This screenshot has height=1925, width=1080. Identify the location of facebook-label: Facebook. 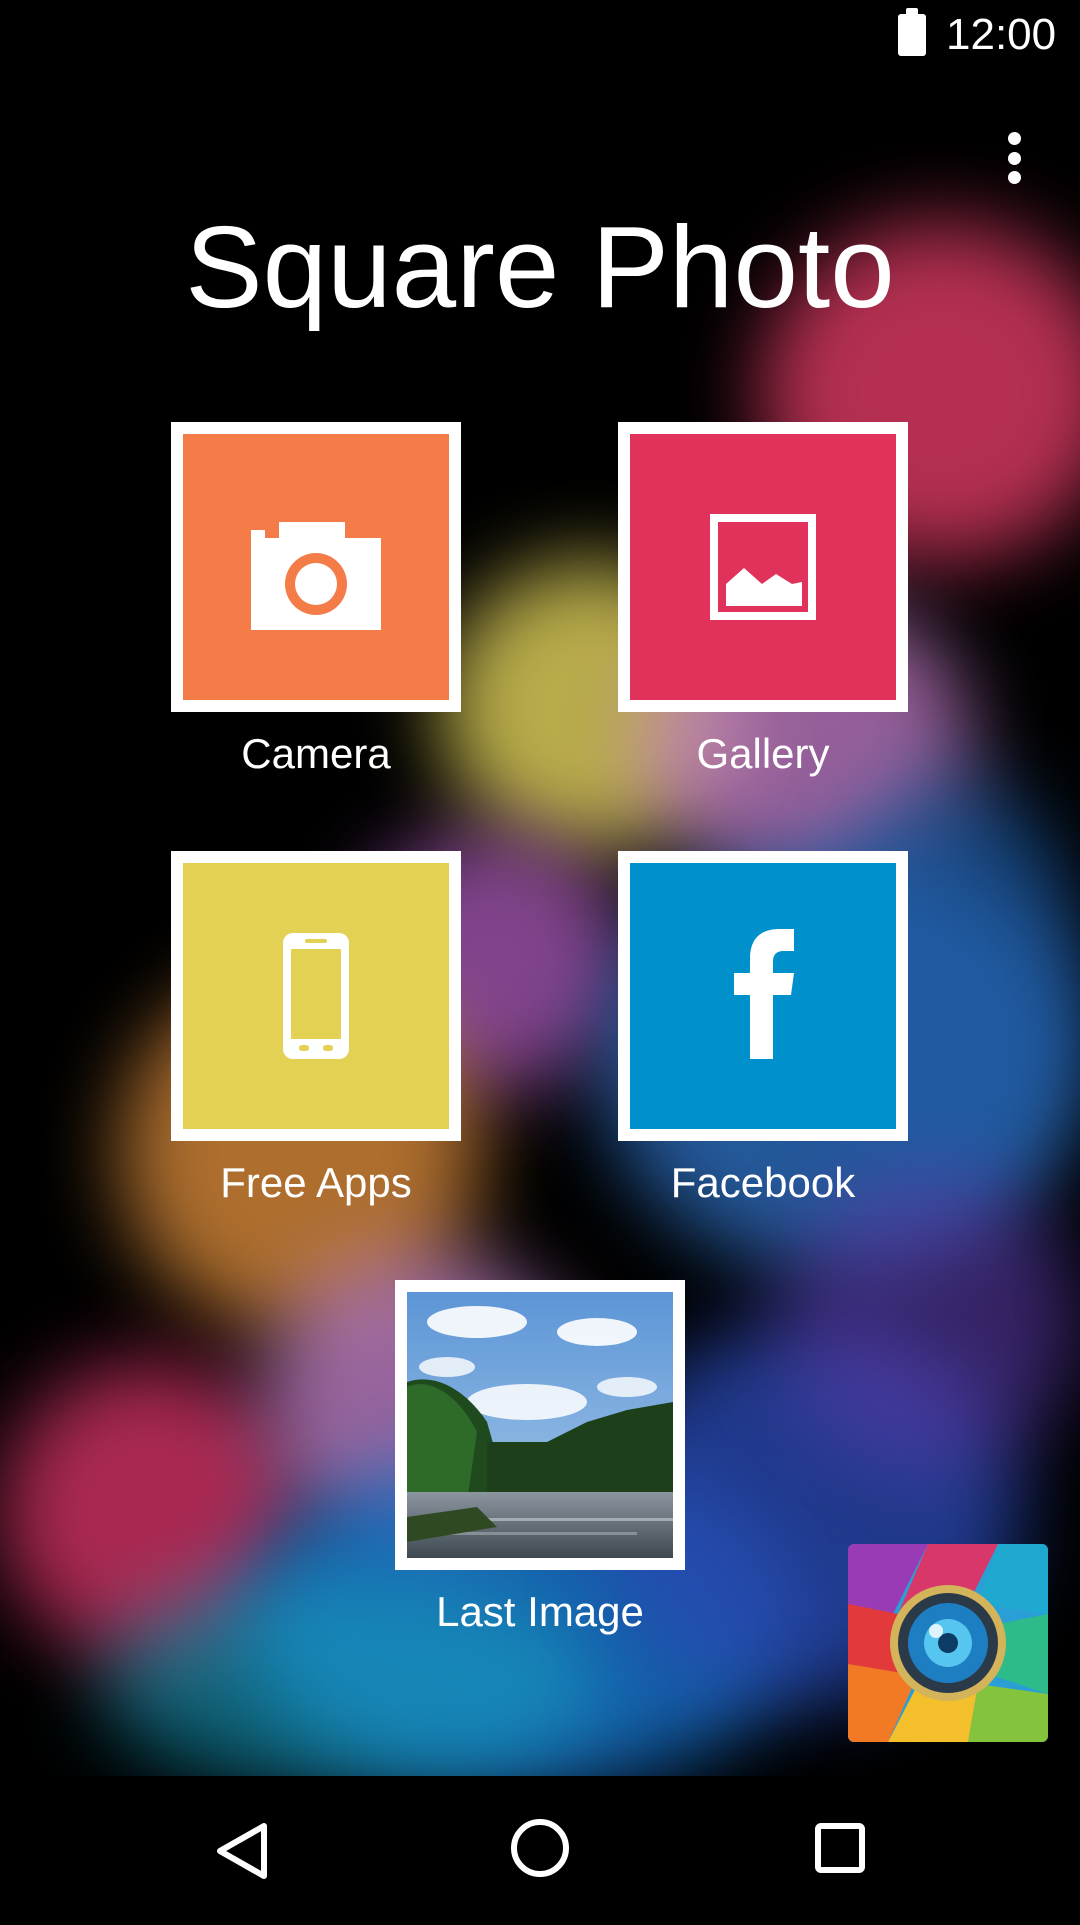
(763, 1182).